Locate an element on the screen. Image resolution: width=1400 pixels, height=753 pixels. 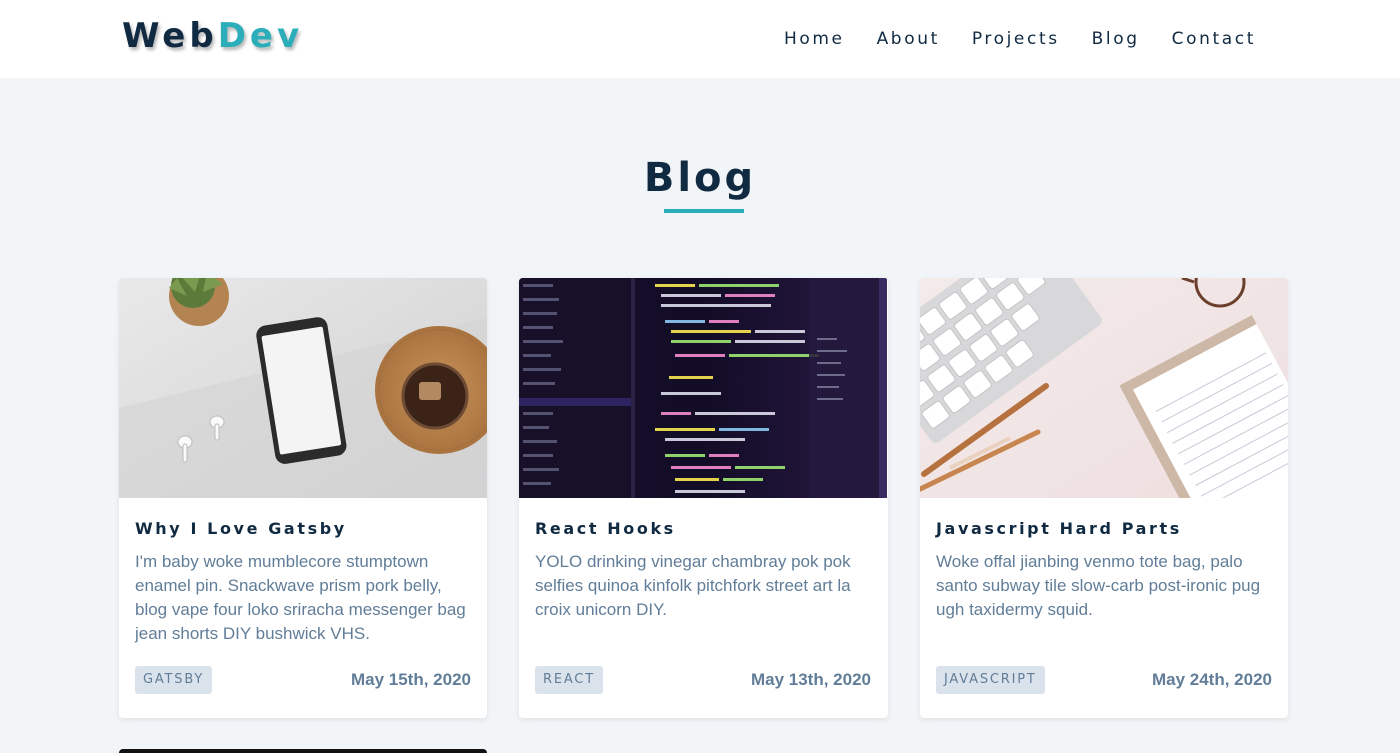
blog-card-image-code-screen is located at coordinates (703, 388).